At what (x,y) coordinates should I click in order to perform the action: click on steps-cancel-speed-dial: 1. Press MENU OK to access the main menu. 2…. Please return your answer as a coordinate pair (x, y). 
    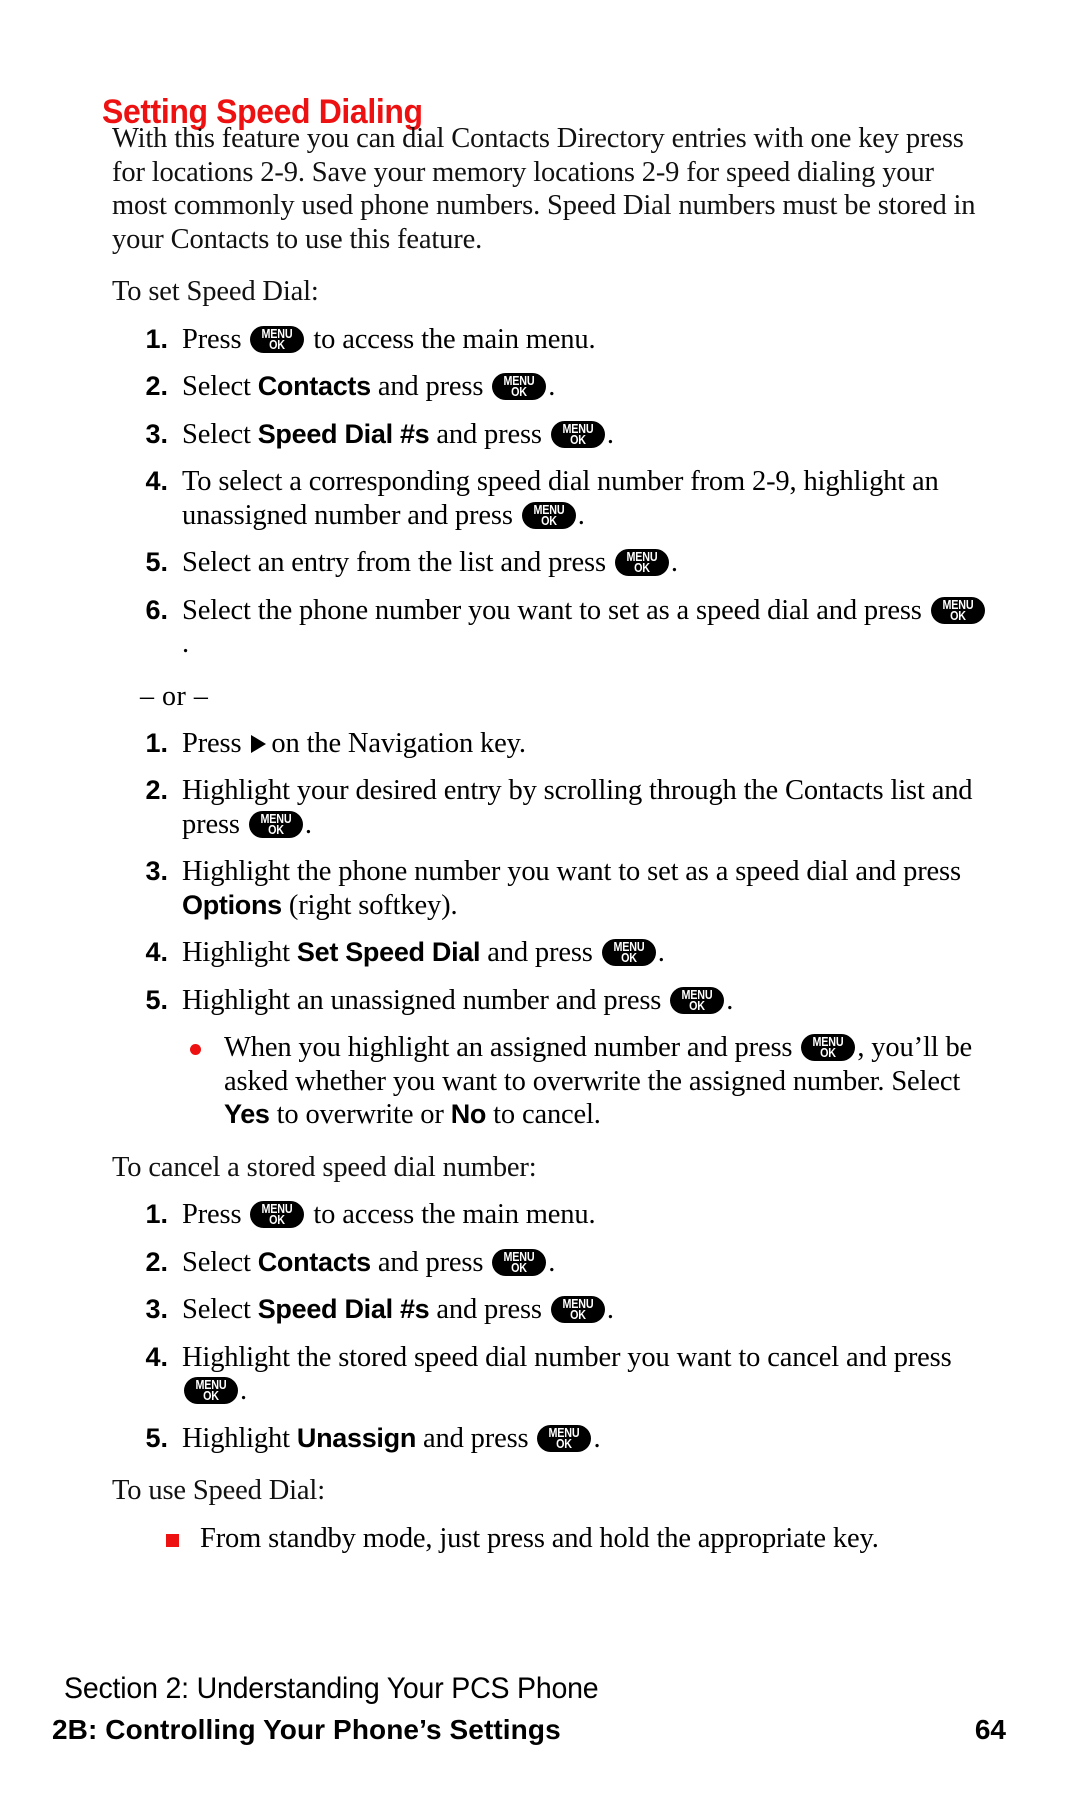
    Looking at the image, I should click on (540, 1326).